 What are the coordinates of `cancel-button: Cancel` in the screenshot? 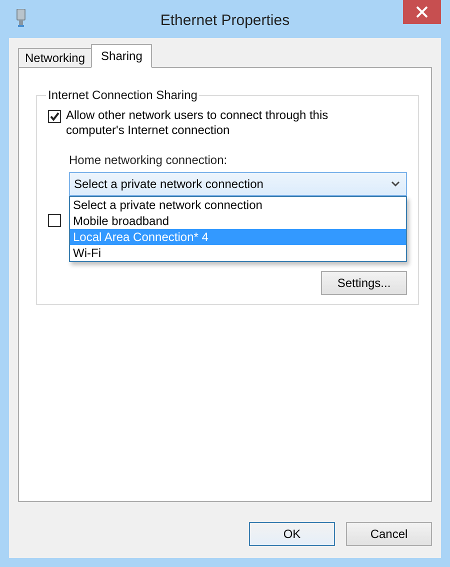 It's located at (389, 534).